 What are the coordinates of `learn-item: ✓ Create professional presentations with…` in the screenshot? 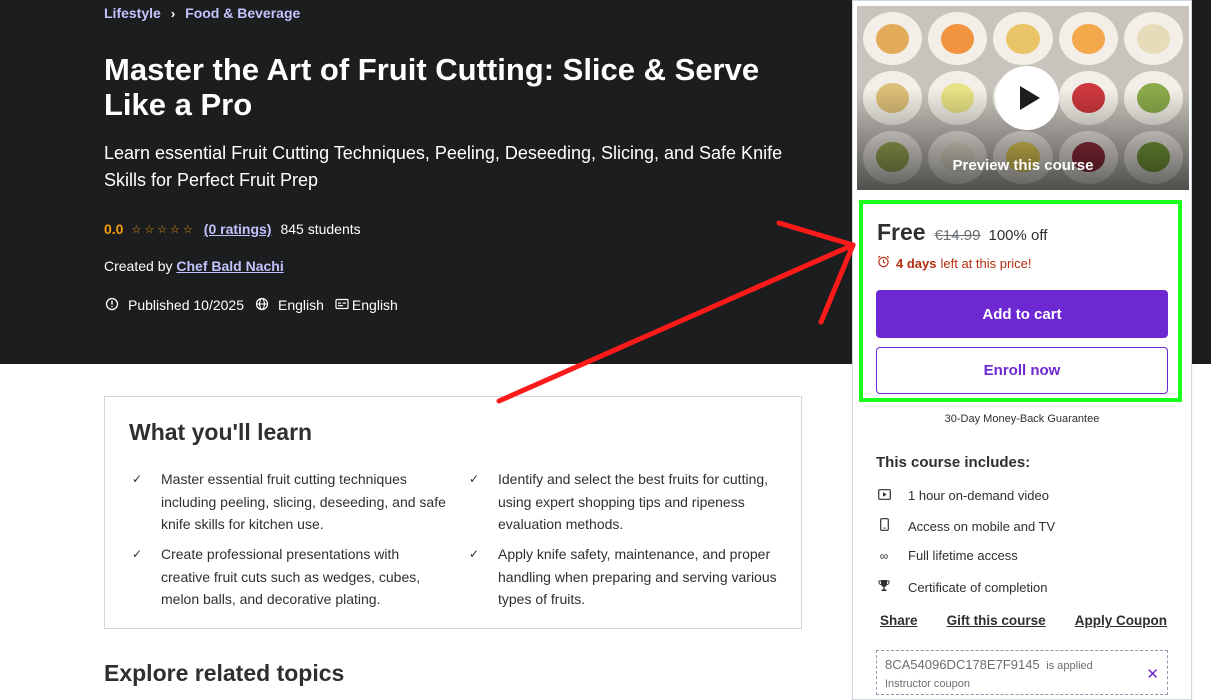 It's located at (289, 577).